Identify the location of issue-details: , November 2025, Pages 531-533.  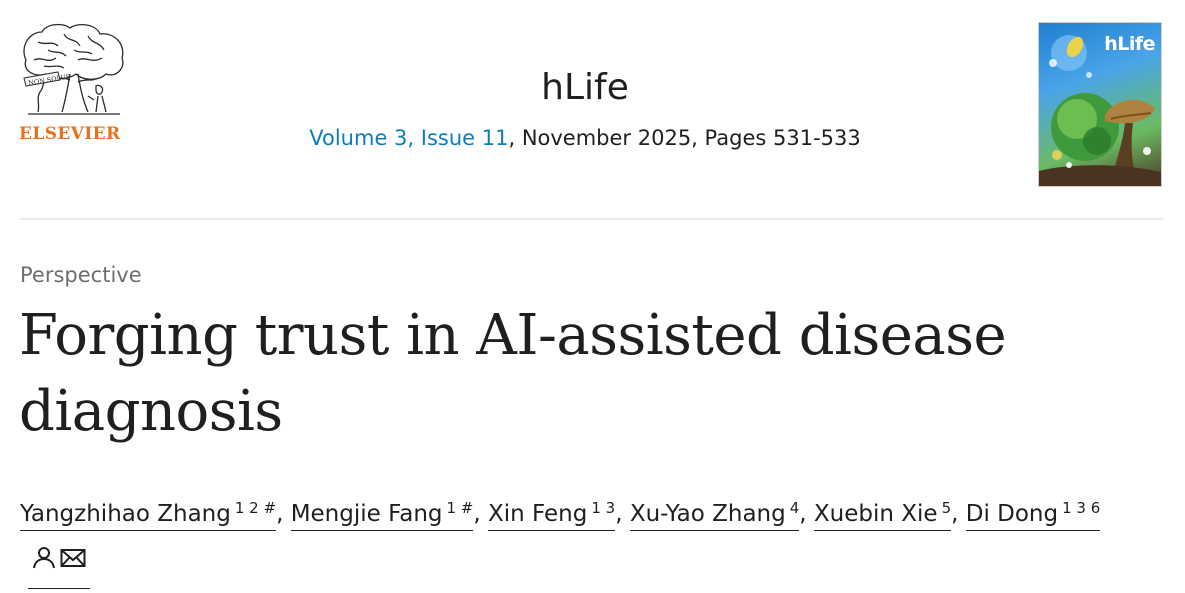
(684, 138).